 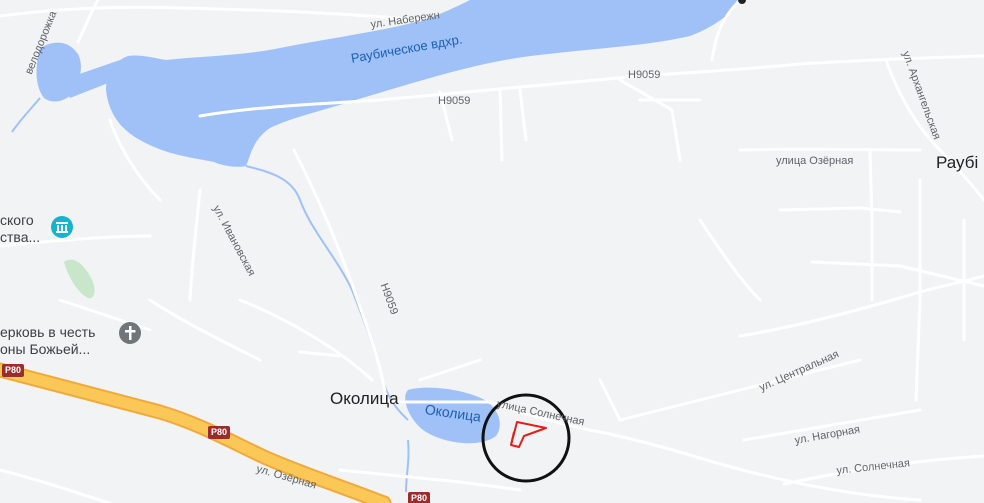 What do you see at coordinates (419, 497) in the screenshot?
I see `route-shield-p80-south: Р80` at bounding box center [419, 497].